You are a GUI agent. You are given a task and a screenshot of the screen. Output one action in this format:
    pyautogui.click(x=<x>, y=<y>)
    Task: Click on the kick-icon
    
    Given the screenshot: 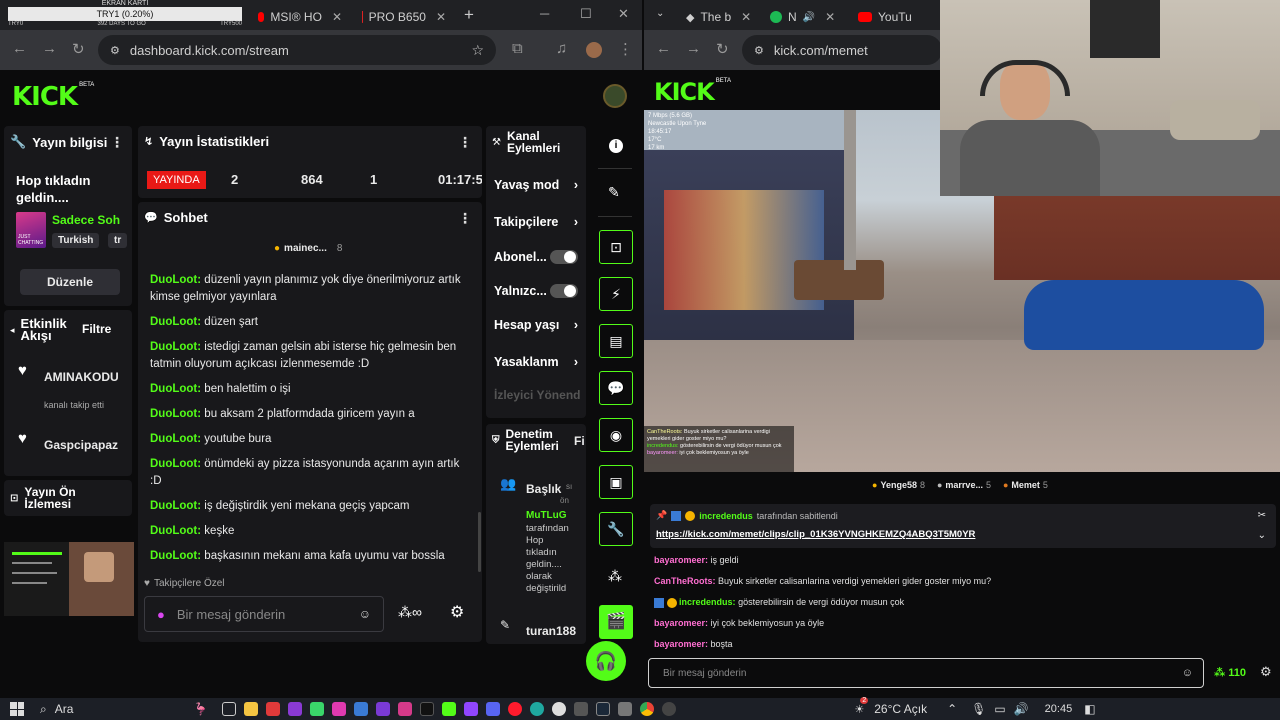 What is the action you would take?
    pyautogui.click(x=449, y=709)
    